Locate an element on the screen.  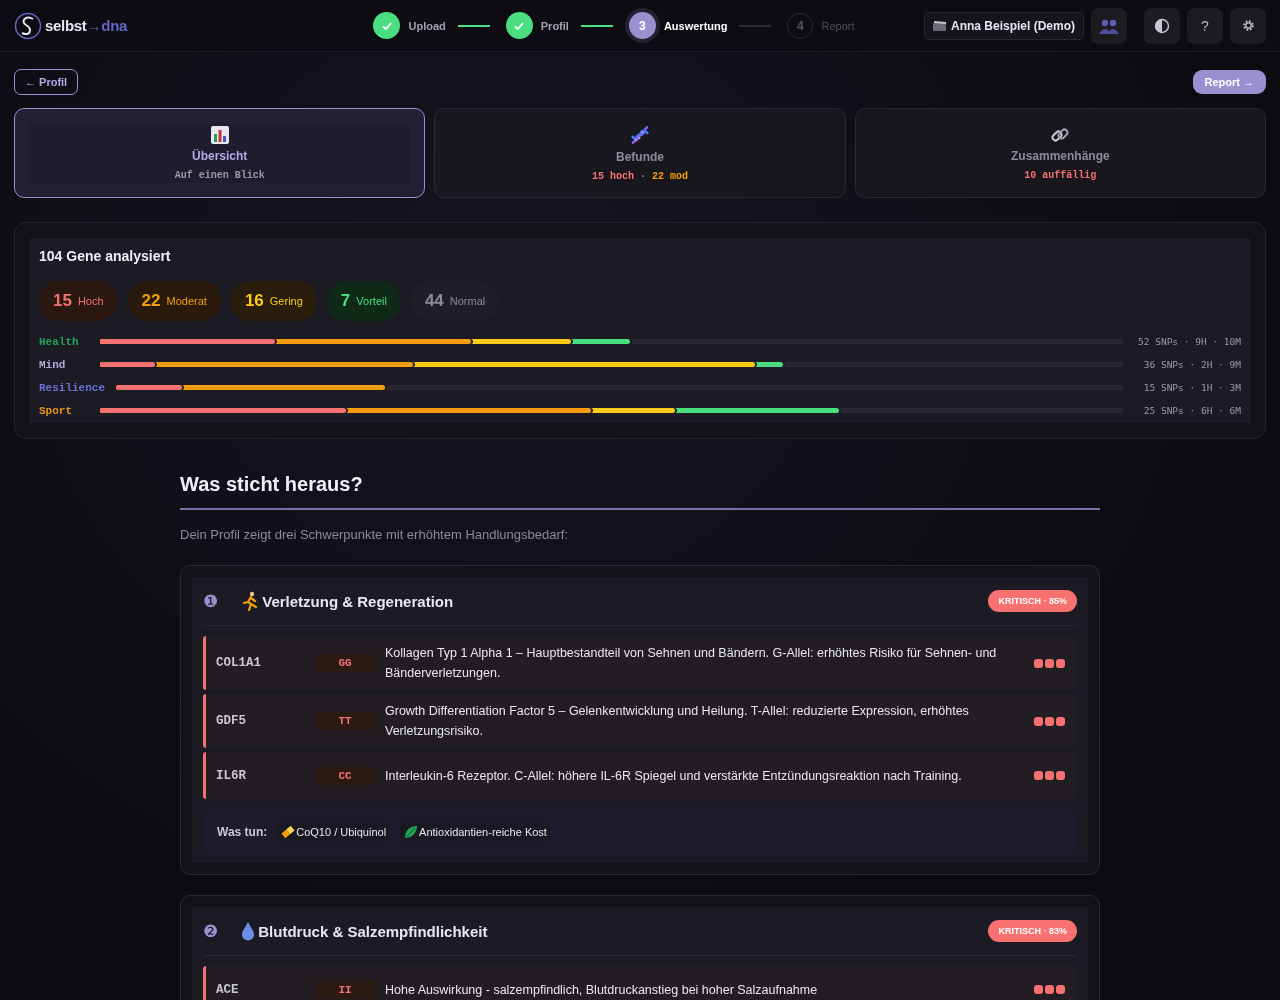
help-button: ? is located at coordinates (1205, 25).